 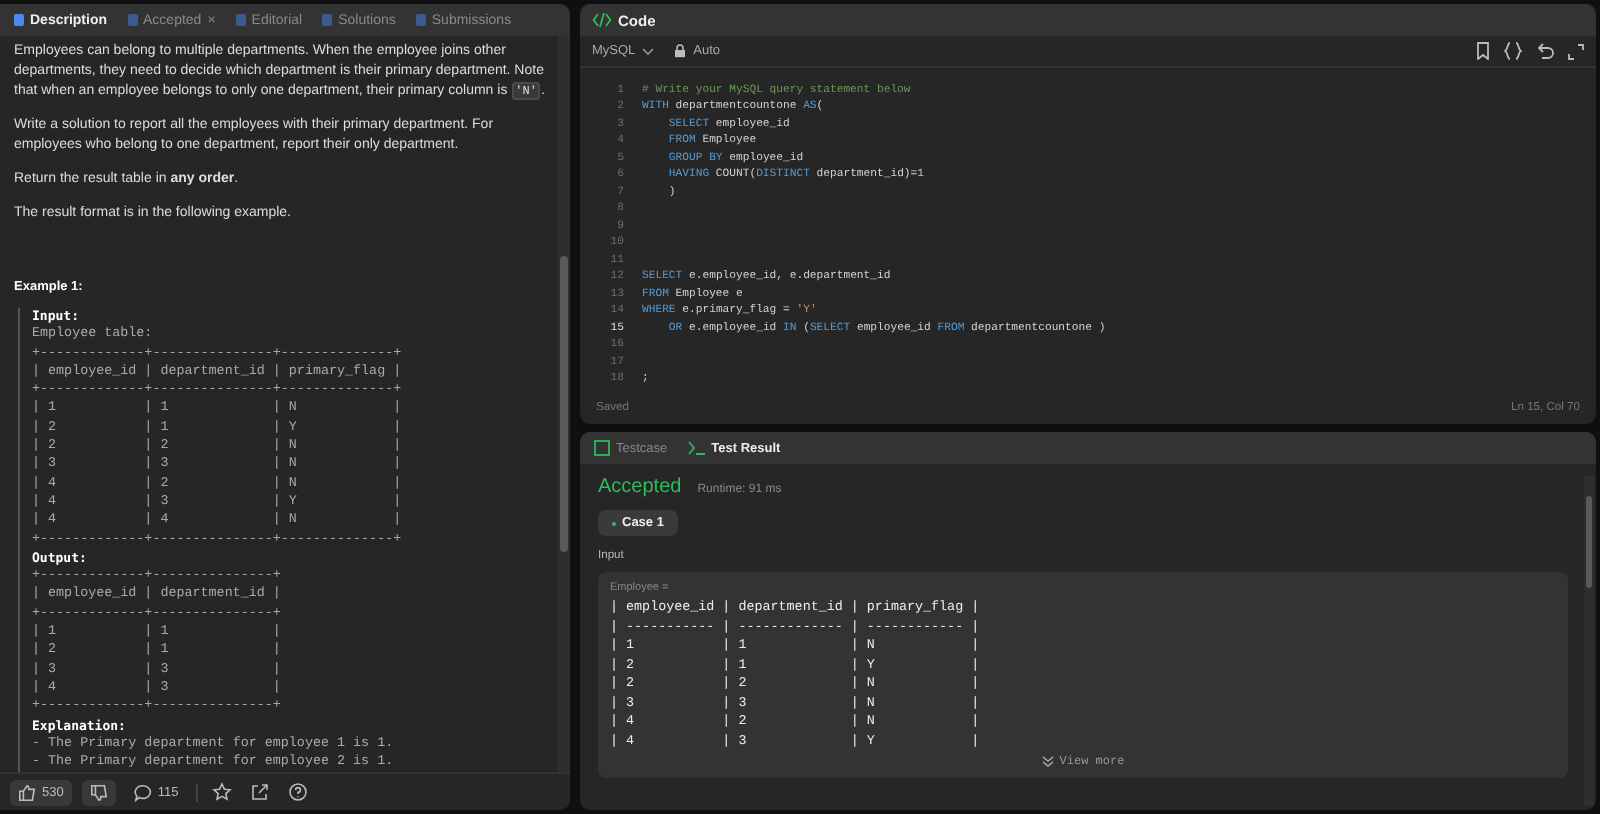 What do you see at coordinates (602, 20) in the screenshot?
I see `code-icon` at bounding box center [602, 20].